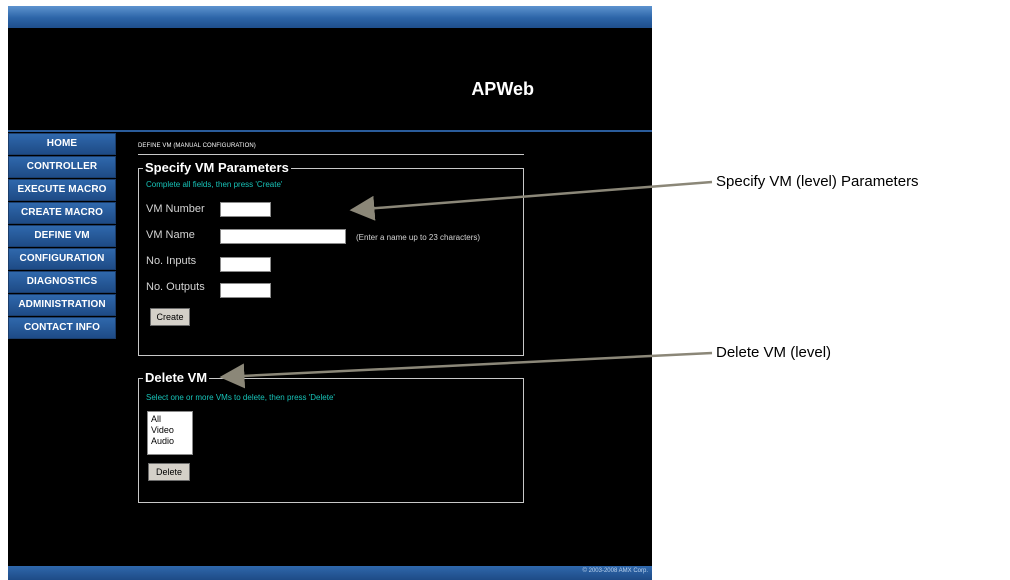  Describe the element at coordinates (169, 472) in the screenshot. I see `delete-button: Delete` at that location.